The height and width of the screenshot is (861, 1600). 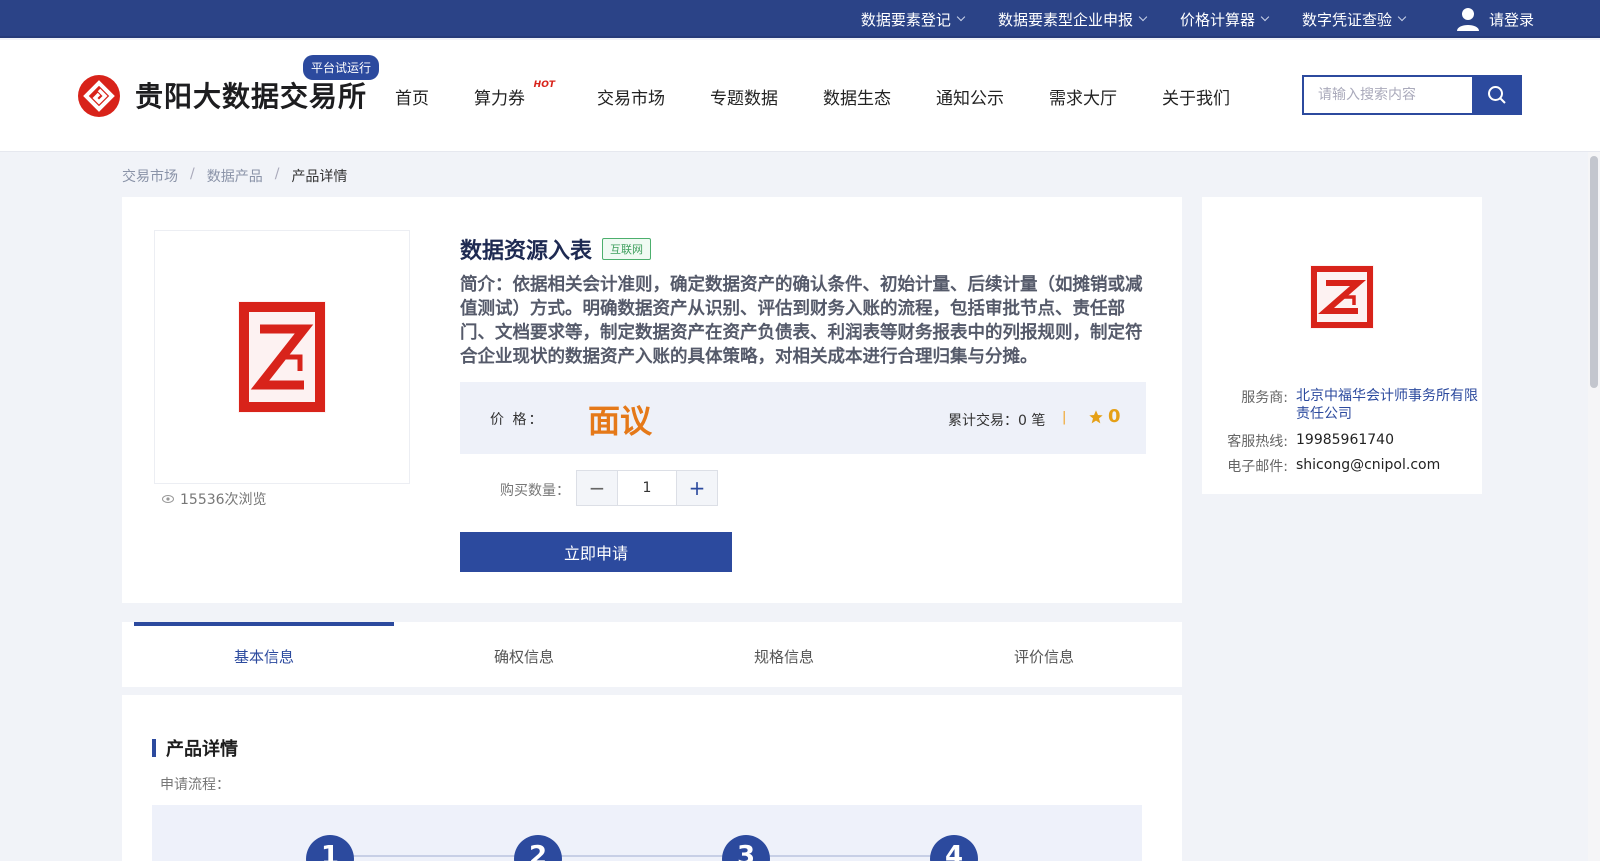 What do you see at coordinates (556, 249) in the screenshot?
I see `product-title: 数据资源入表 互联网` at bounding box center [556, 249].